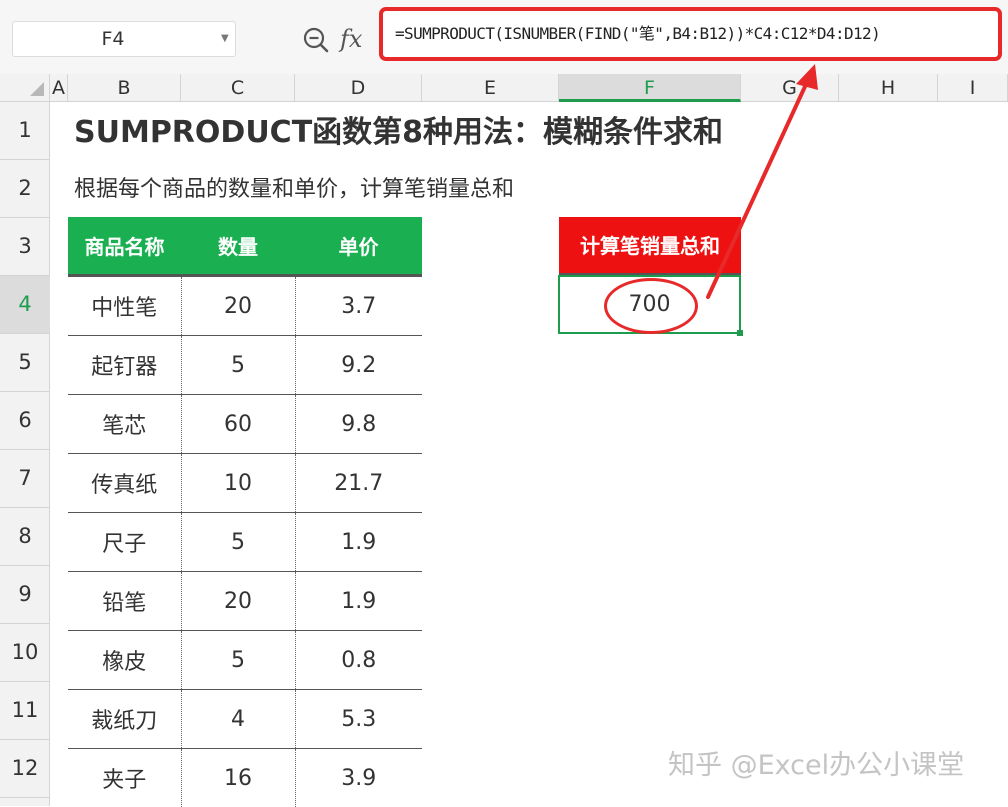 Image resolution: width=1008 pixels, height=807 pixels. Describe the element at coordinates (238, 88) in the screenshot. I see `column-header-c: C` at that location.